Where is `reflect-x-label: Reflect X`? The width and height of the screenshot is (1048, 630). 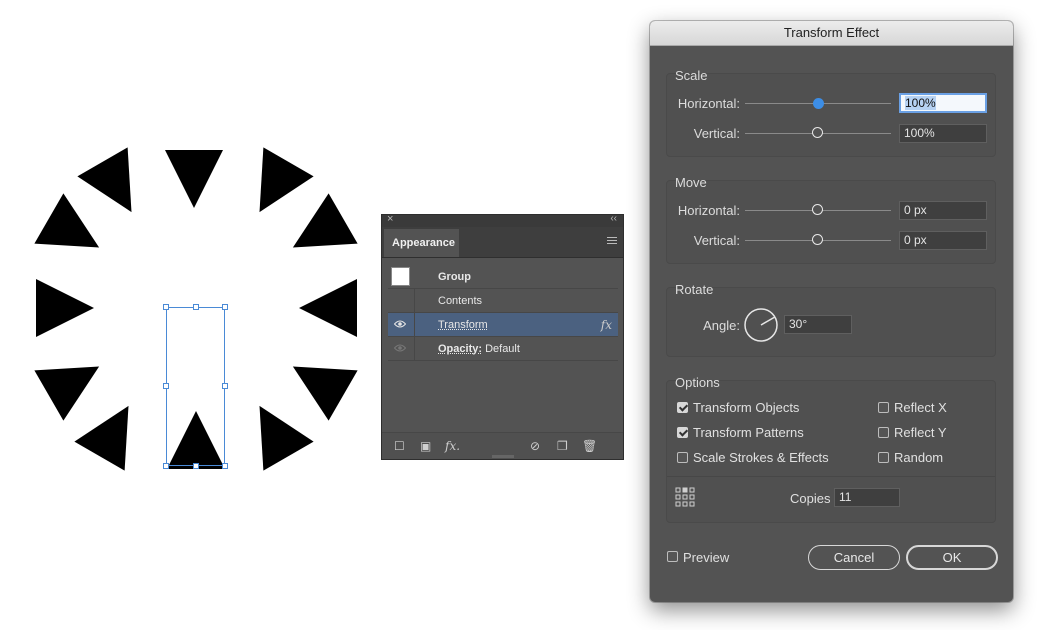 reflect-x-label: Reflect X is located at coordinates (920, 407).